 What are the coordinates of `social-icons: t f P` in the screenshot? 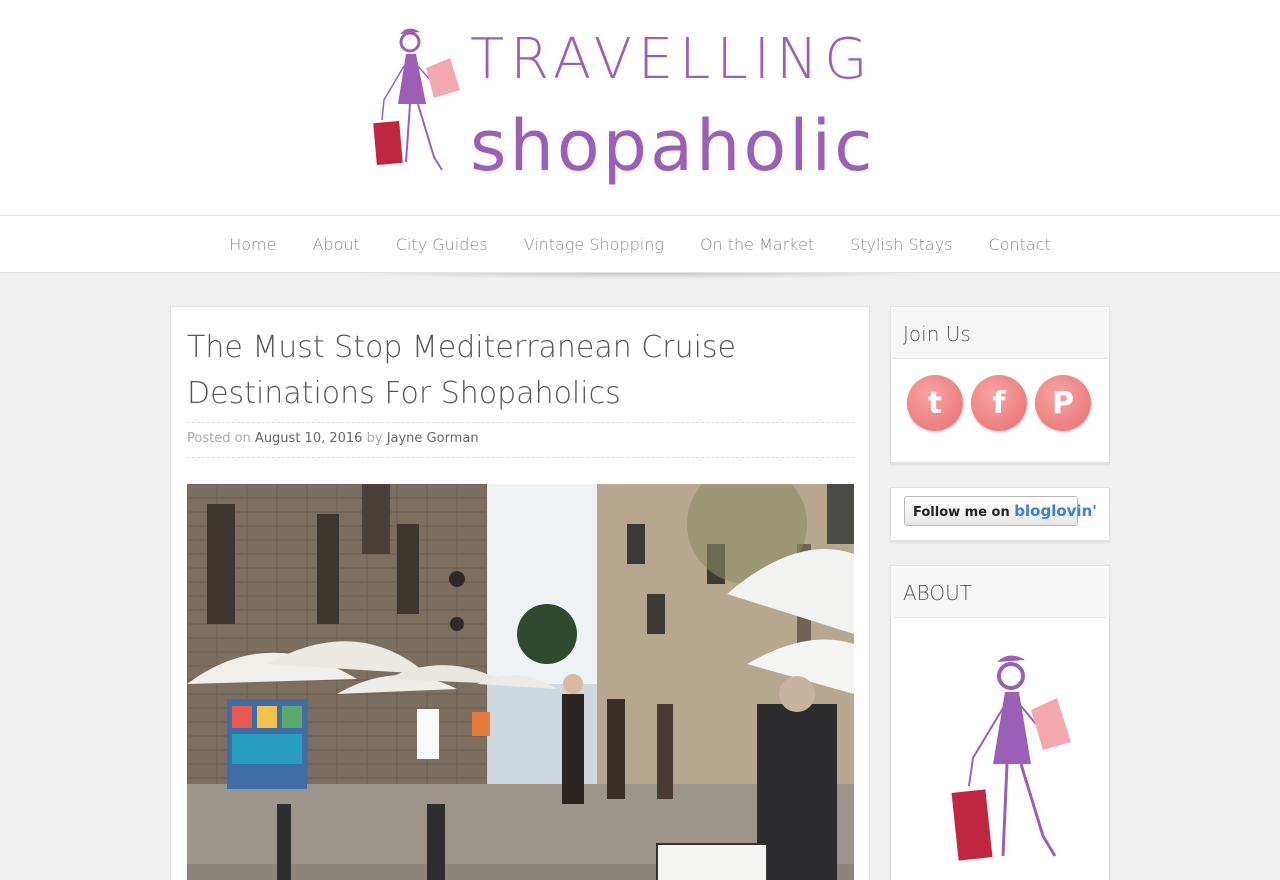 It's located at (1002, 403).